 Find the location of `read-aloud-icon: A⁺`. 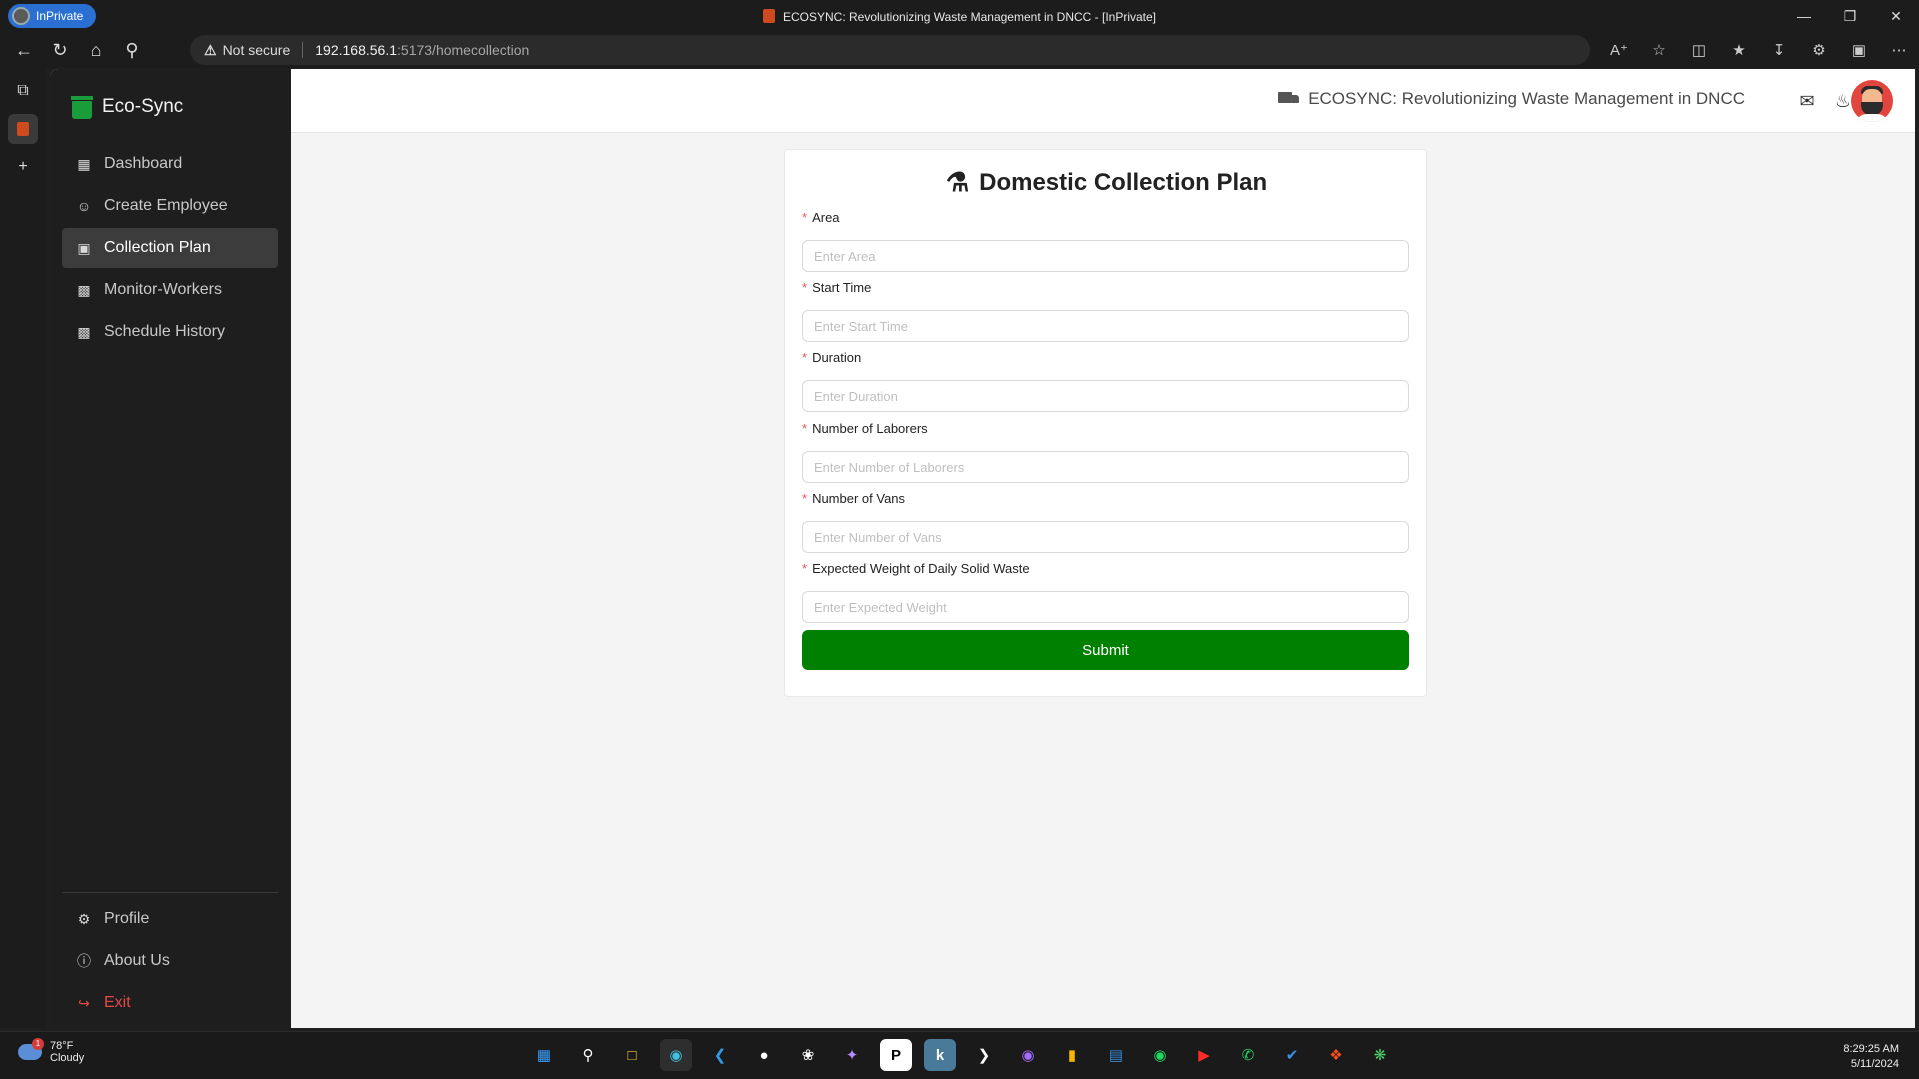

read-aloud-icon: A⁺ is located at coordinates (1619, 50).